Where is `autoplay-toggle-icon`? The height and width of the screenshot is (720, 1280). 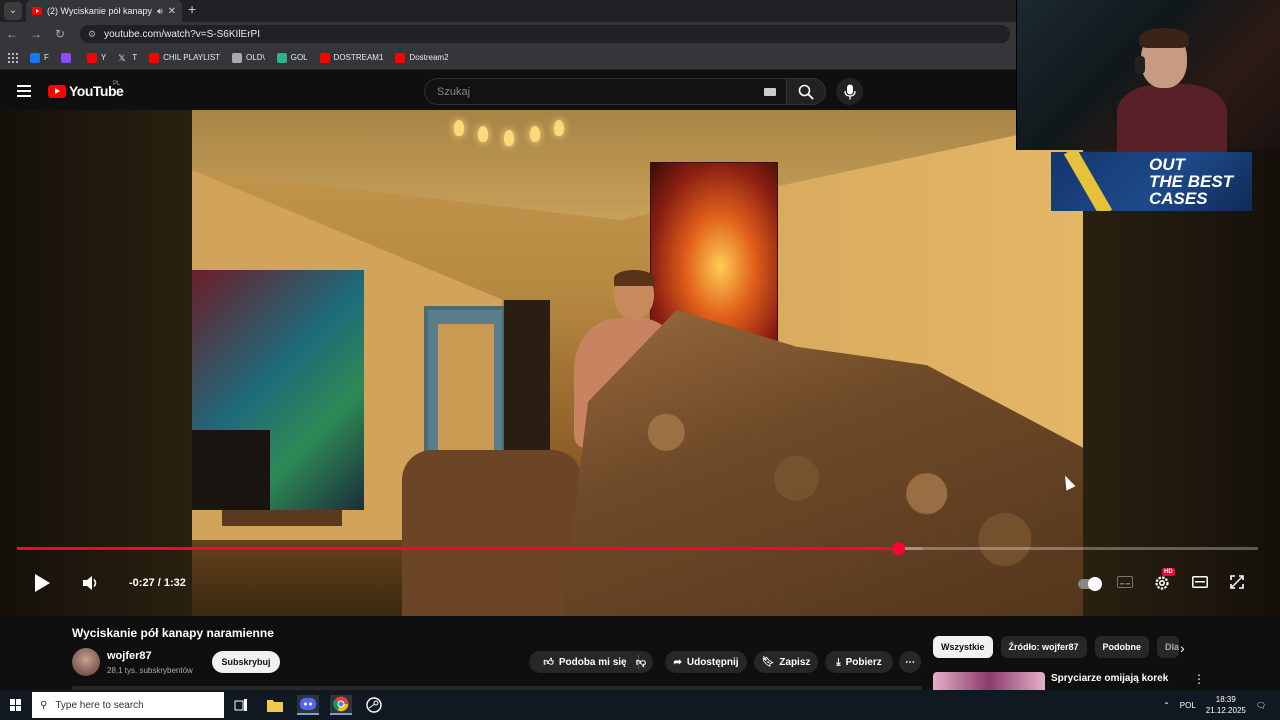 autoplay-toggle-icon is located at coordinates (1090, 584).